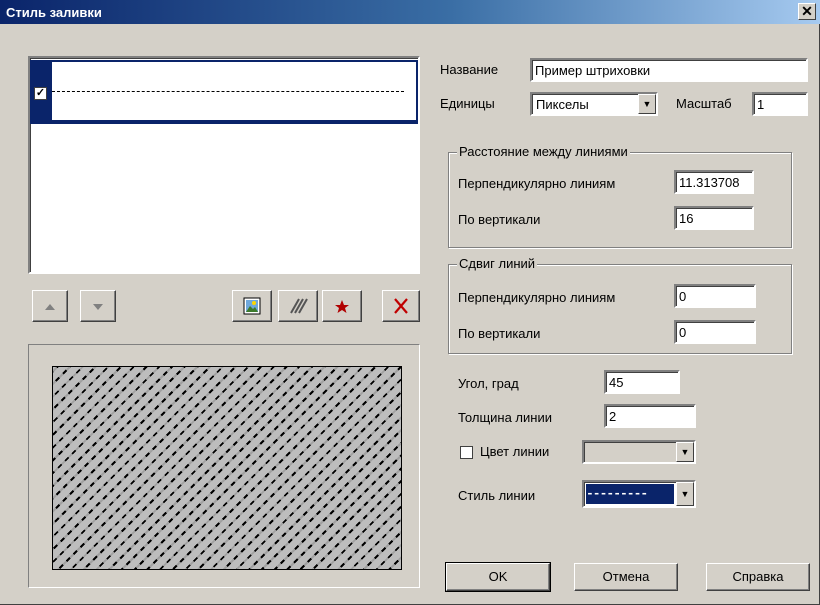 This screenshot has width=820, height=605. What do you see at coordinates (642, 382) in the screenshot?
I see `angle-field: 45` at bounding box center [642, 382].